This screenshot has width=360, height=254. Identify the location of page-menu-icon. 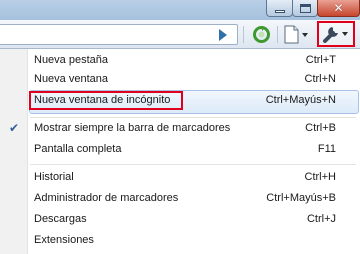
(296, 34).